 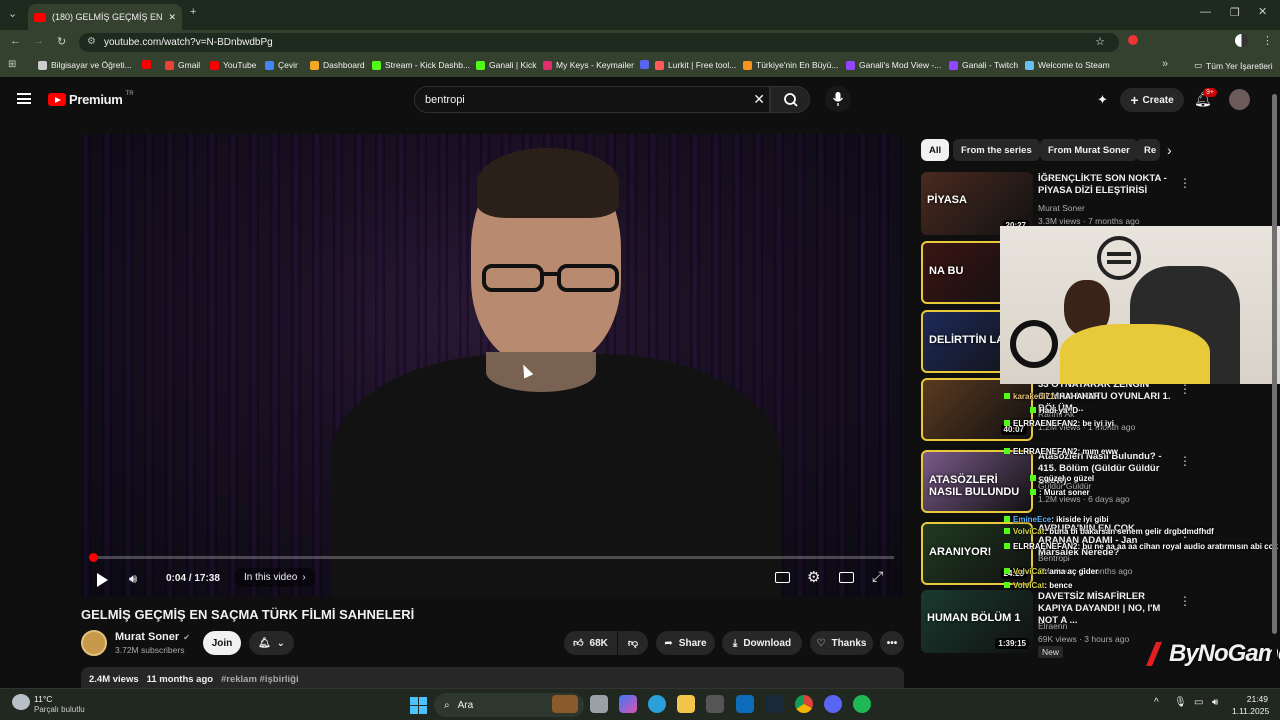 What do you see at coordinates (977, 481) in the screenshot?
I see `video-thumbnail: ATASÖZLERİ NASIL BULUNDU` at bounding box center [977, 481].